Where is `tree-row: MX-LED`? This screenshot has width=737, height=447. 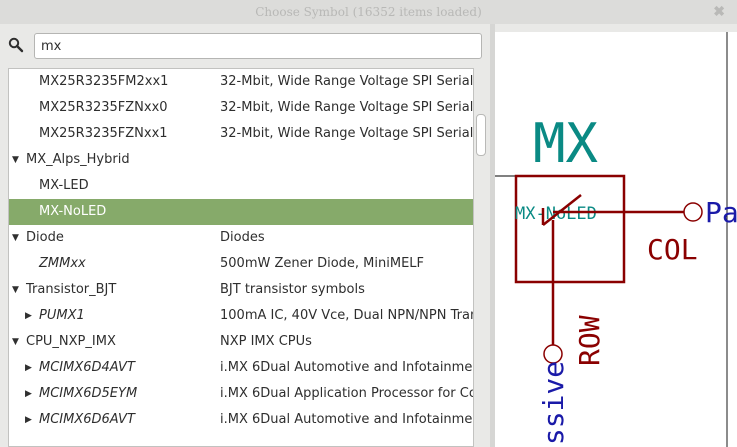
tree-row: MX-LED is located at coordinates (241, 186).